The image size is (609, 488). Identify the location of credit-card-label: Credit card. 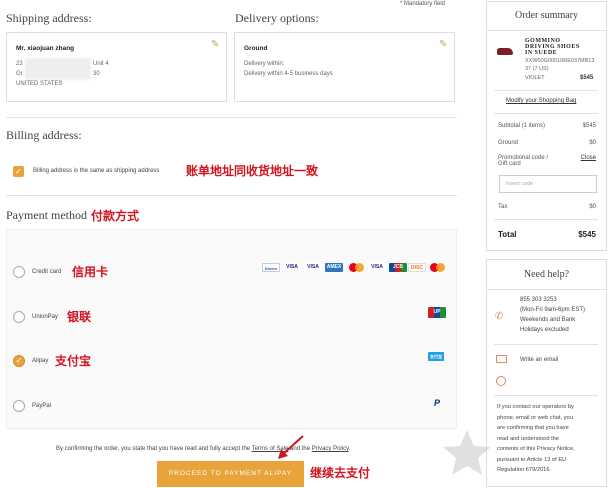
(47, 272).